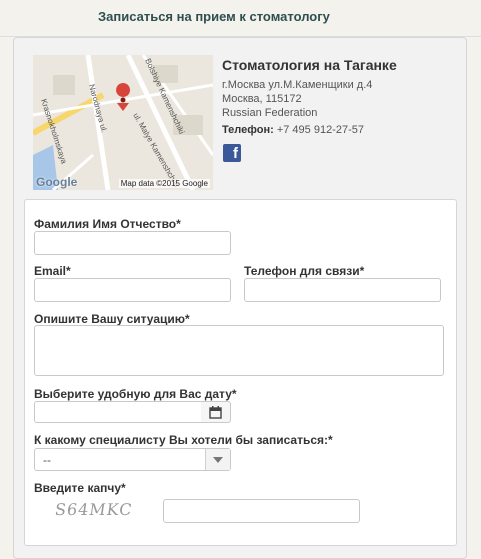  I want to click on date-label: Выберите удобную для Вас дату*, so click(135, 394).